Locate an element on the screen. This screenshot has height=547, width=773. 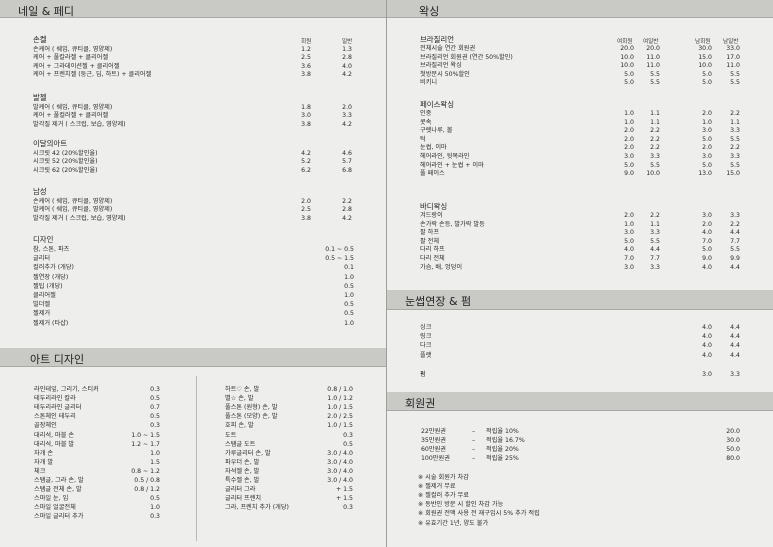
waxing-item-name: 브라질리언 회원권 (연간 50%할인) is located at coordinates (466, 57).